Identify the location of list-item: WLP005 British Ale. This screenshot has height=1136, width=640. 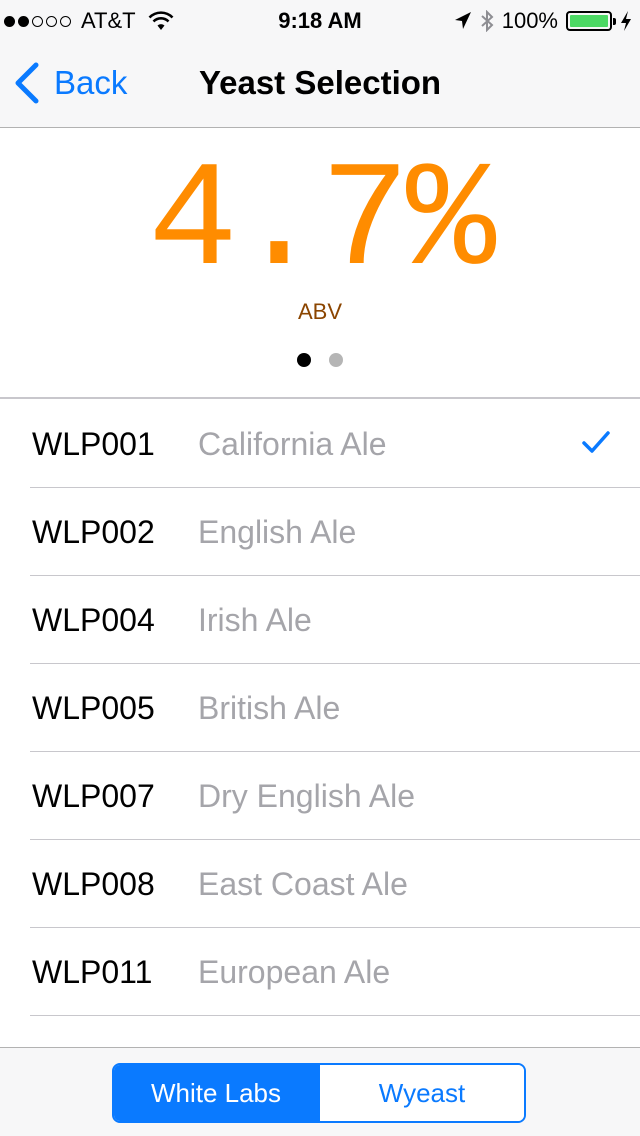
(320, 708).